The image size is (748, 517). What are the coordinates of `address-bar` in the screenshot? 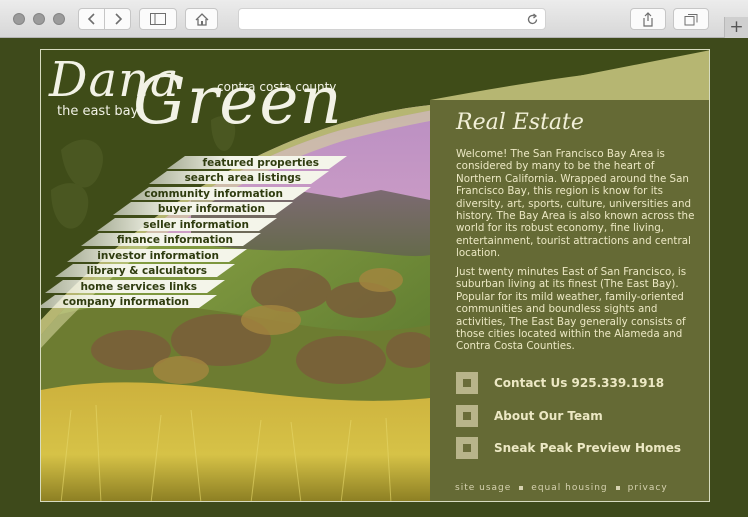 It's located at (392, 19).